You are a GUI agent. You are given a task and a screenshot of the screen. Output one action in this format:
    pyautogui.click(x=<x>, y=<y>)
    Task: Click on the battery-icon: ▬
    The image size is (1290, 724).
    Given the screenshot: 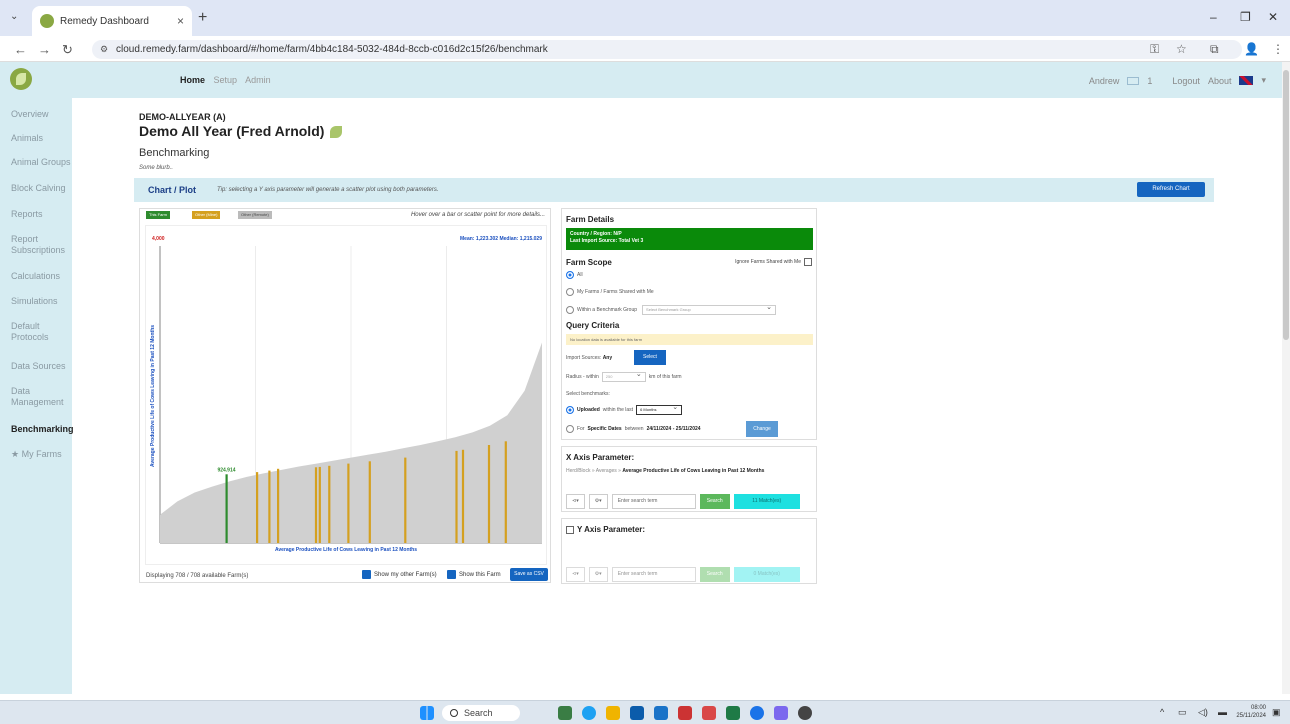 What is the action you would take?
    pyautogui.click(x=1222, y=712)
    